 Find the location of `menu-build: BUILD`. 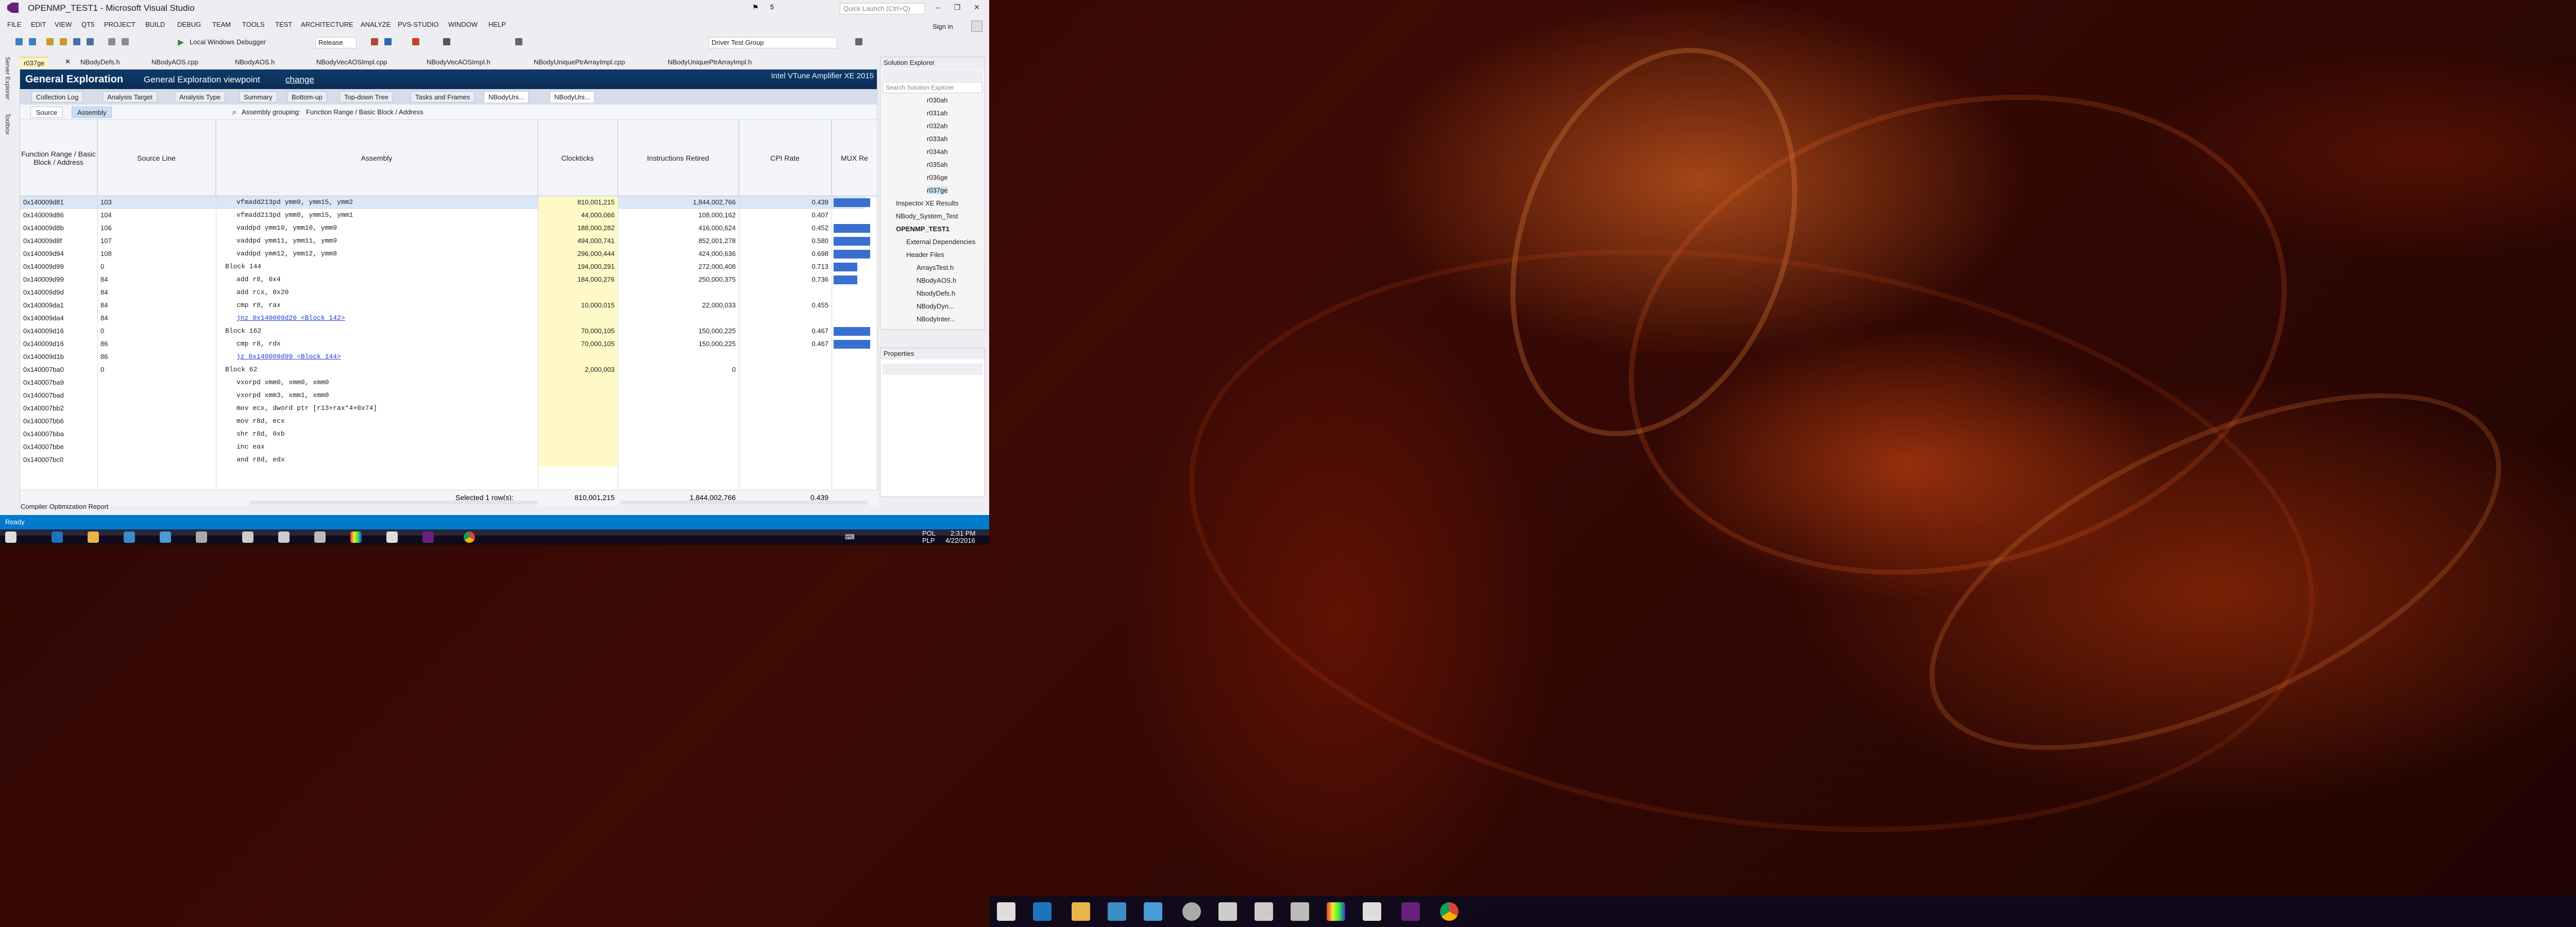

menu-build: BUILD is located at coordinates (155, 24).